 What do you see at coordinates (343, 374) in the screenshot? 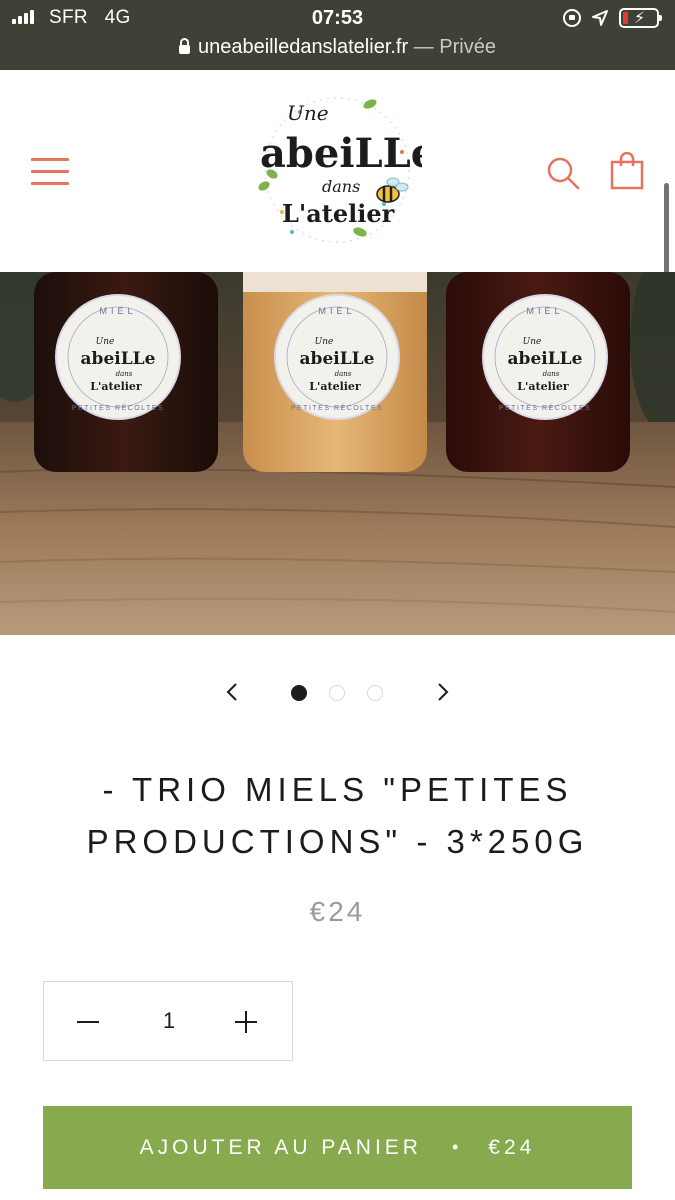
I see `jar2-brand-line-3: dans` at bounding box center [343, 374].